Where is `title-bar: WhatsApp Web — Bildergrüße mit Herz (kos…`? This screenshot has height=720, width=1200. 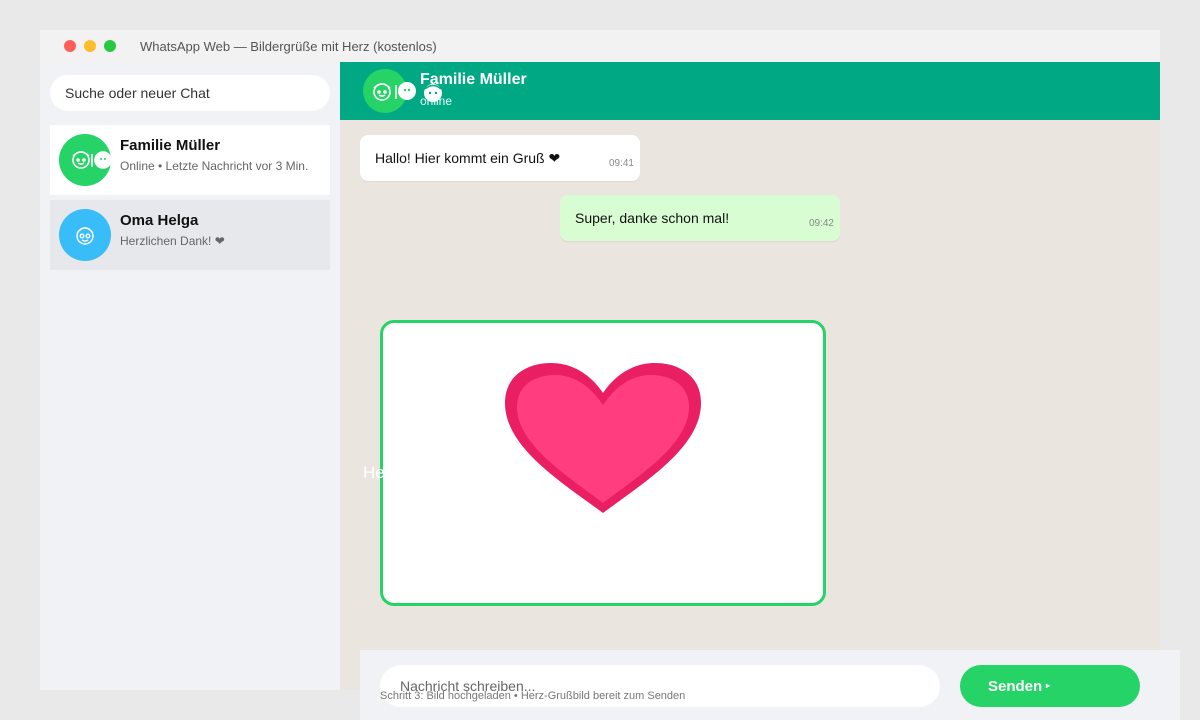
title-bar: WhatsApp Web — Bildergrüße mit Herz (kos… is located at coordinates (600, 46).